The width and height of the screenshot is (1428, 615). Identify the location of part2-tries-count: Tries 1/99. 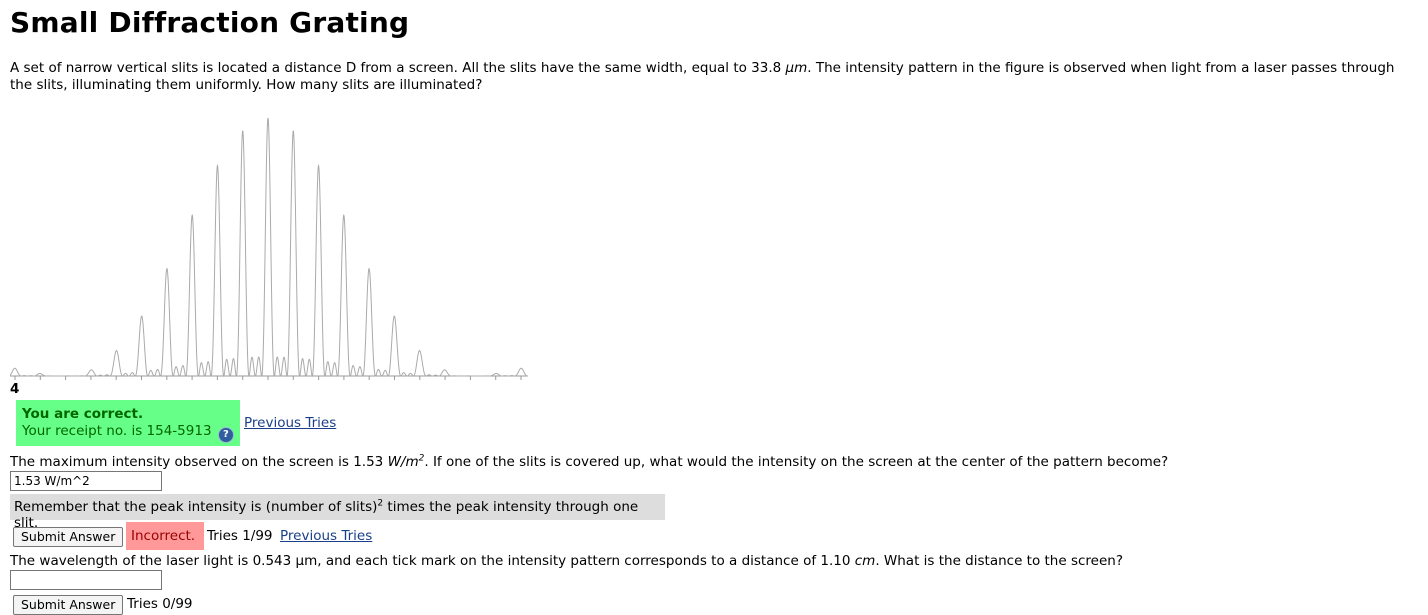
(240, 536).